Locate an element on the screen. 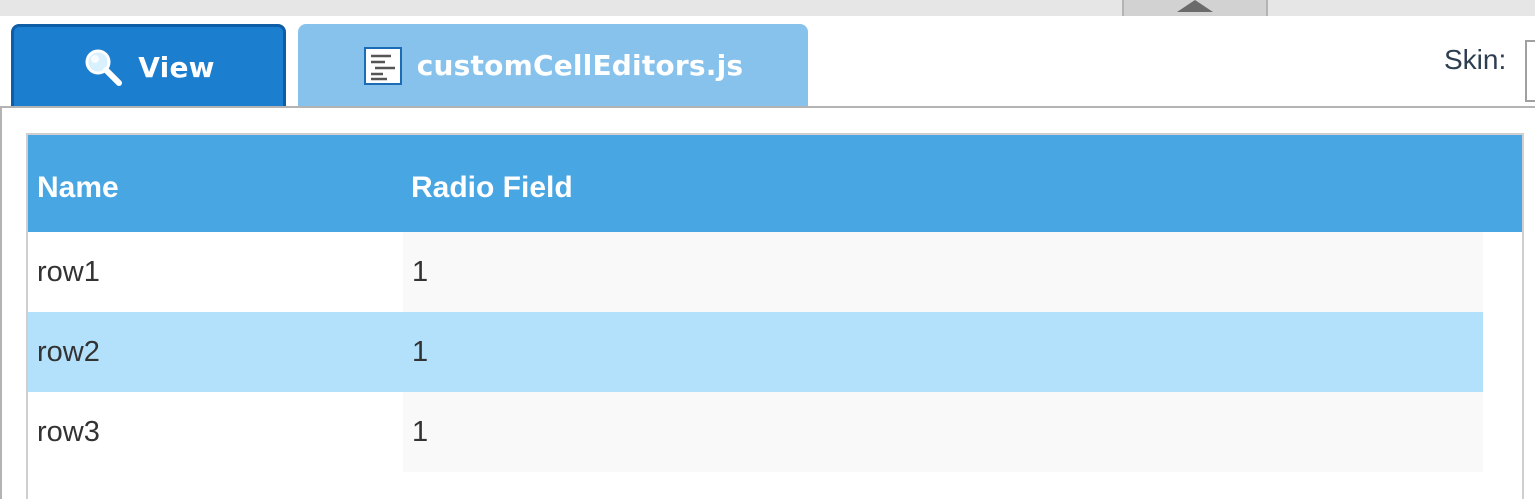 The height and width of the screenshot is (499, 1535). magnifier-icon is located at coordinates (103, 67).